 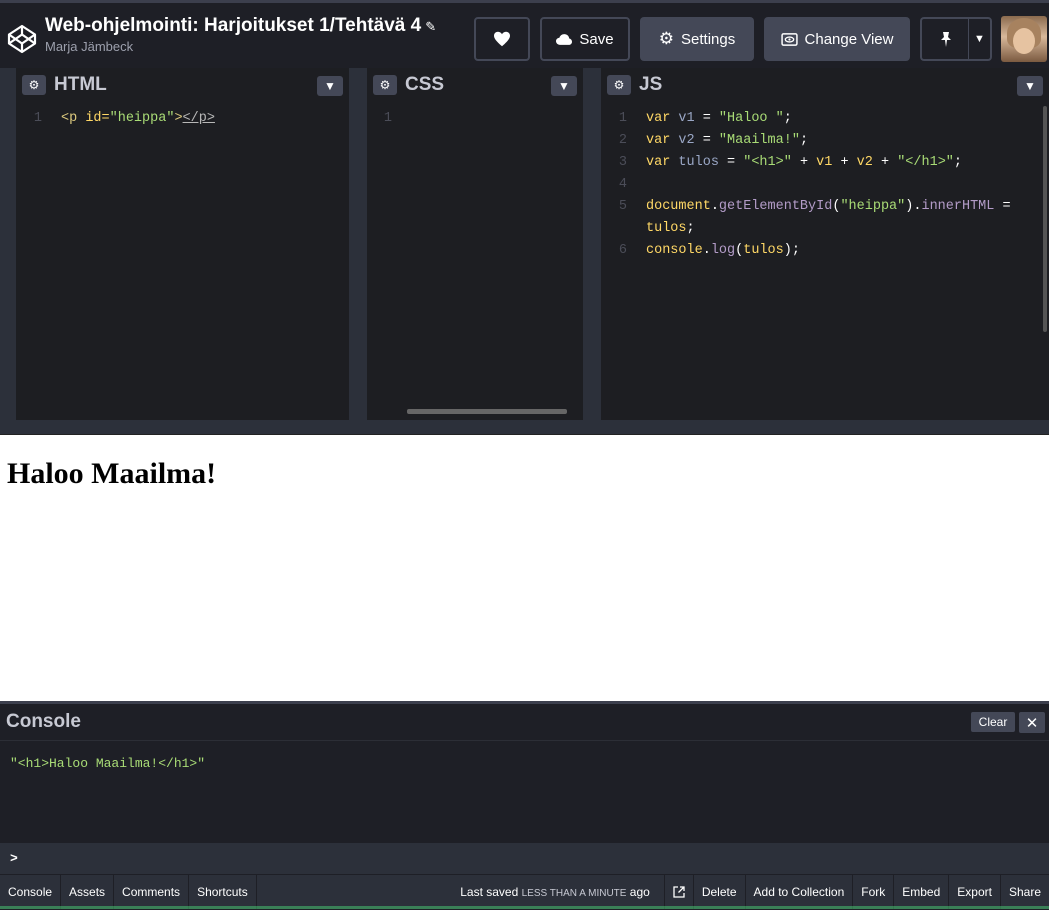 What do you see at coordinates (864, 162) in the screenshot?
I see `code-token: v2` at bounding box center [864, 162].